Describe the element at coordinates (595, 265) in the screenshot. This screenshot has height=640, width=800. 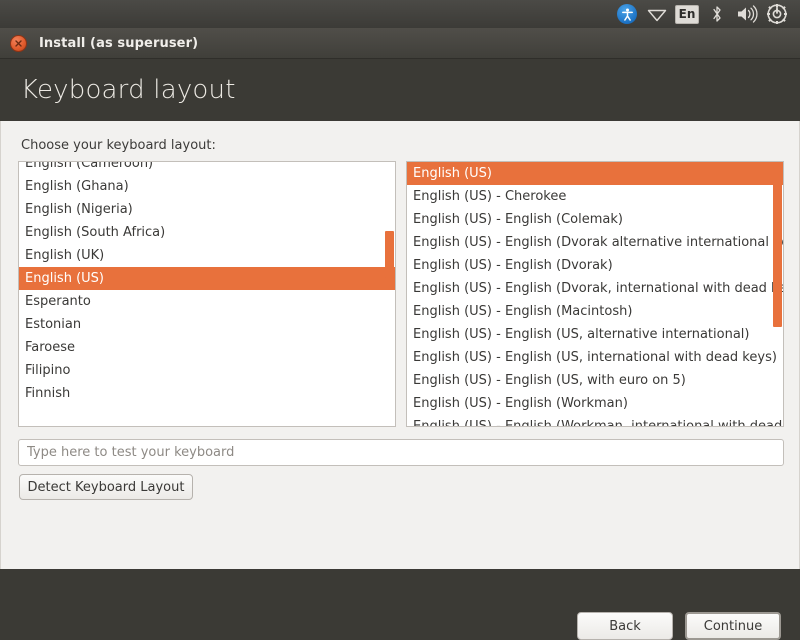
I see `list-item: English (US) - English (Dvorak)` at that location.